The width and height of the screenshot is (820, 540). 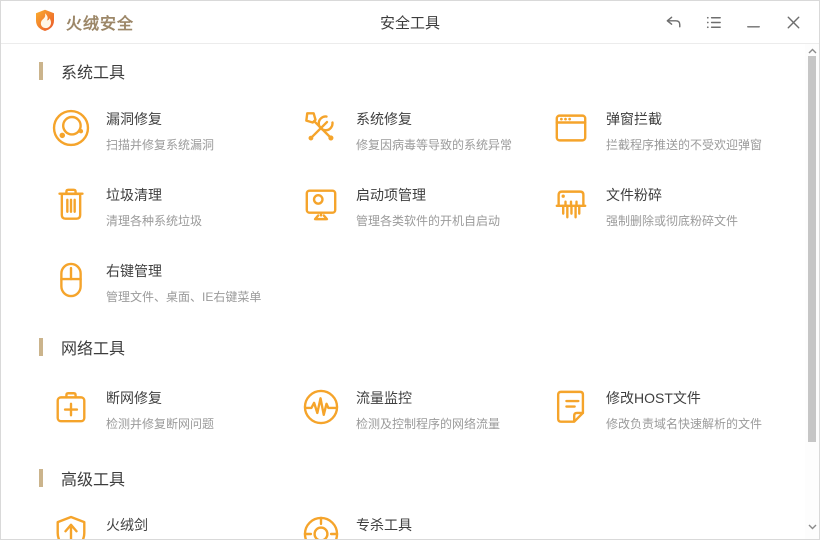 I want to click on section-label: 高级工具, so click(x=93, y=480).